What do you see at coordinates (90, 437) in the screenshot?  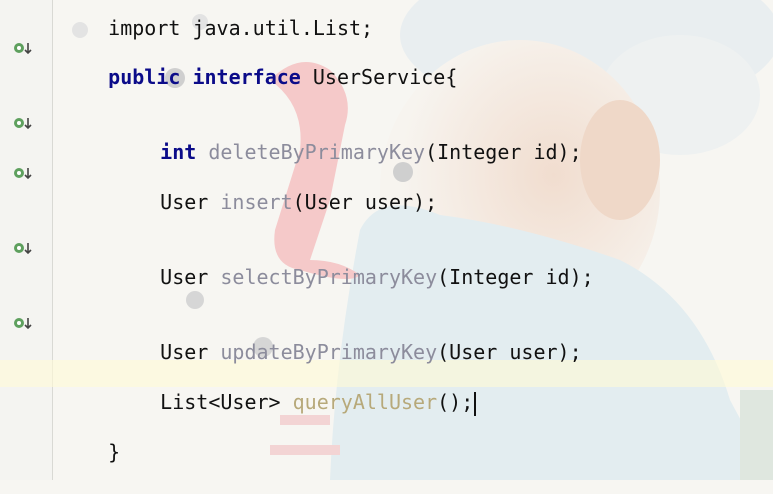 I see `code-line-closing-brace: }` at bounding box center [90, 437].